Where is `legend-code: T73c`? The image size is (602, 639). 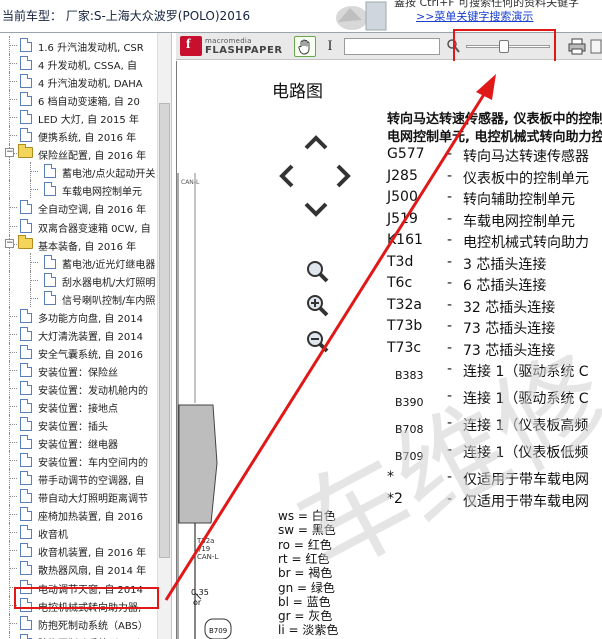
legend-code: T73c is located at coordinates (404, 347).